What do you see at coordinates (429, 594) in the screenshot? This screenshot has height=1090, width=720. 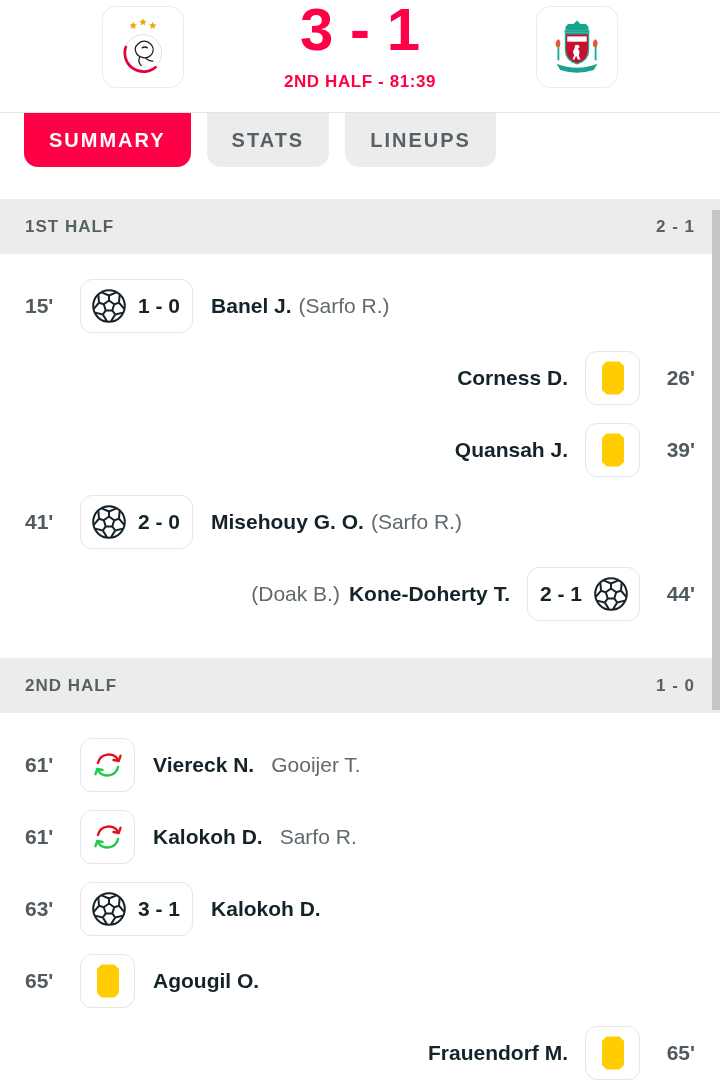 I see `player-name: Kone-Doherty T.` at bounding box center [429, 594].